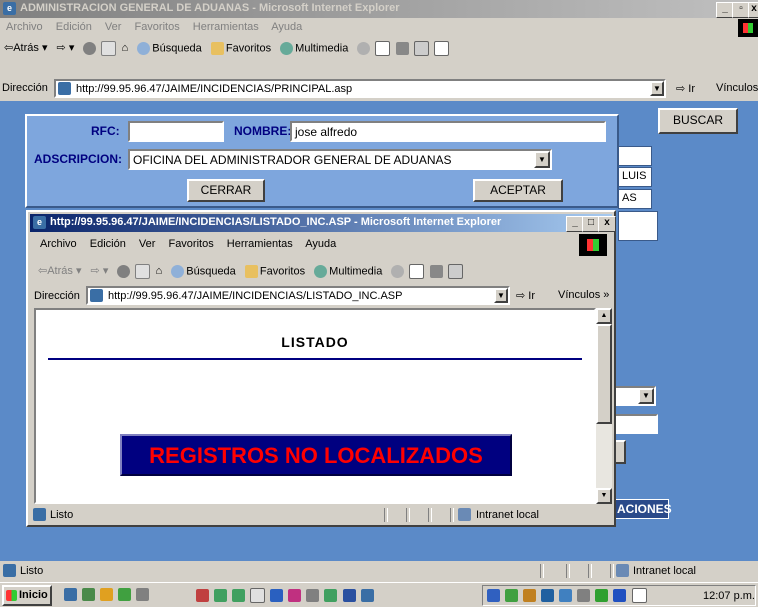 The image size is (758, 607). What do you see at coordinates (448, 131) in the screenshot?
I see `nombre-field: jose alfredo` at bounding box center [448, 131].